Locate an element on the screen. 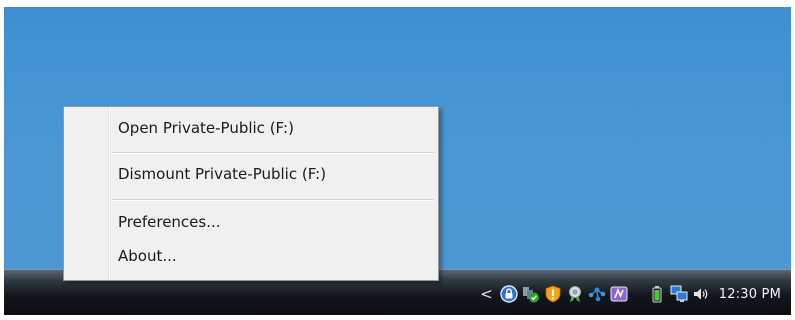 This screenshot has width=795, height=320. dismount-drive-menu-item: Dismount Private-Public (F:) is located at coordinates (222, 174).